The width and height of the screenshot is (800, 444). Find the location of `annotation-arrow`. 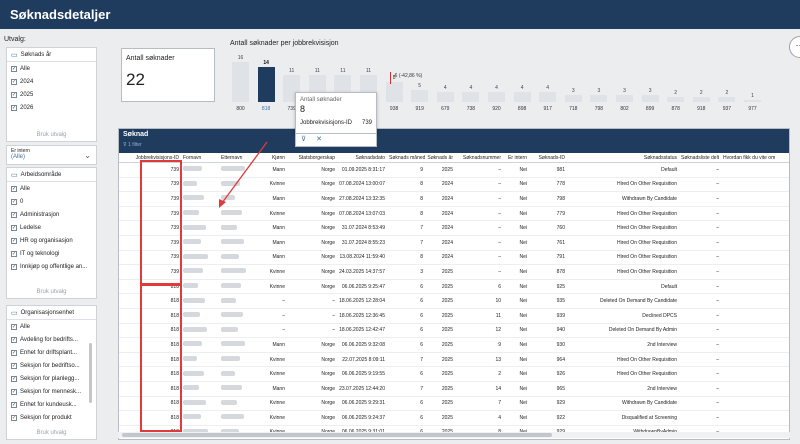

annotation-arrow is located at coordinates (243, 174).